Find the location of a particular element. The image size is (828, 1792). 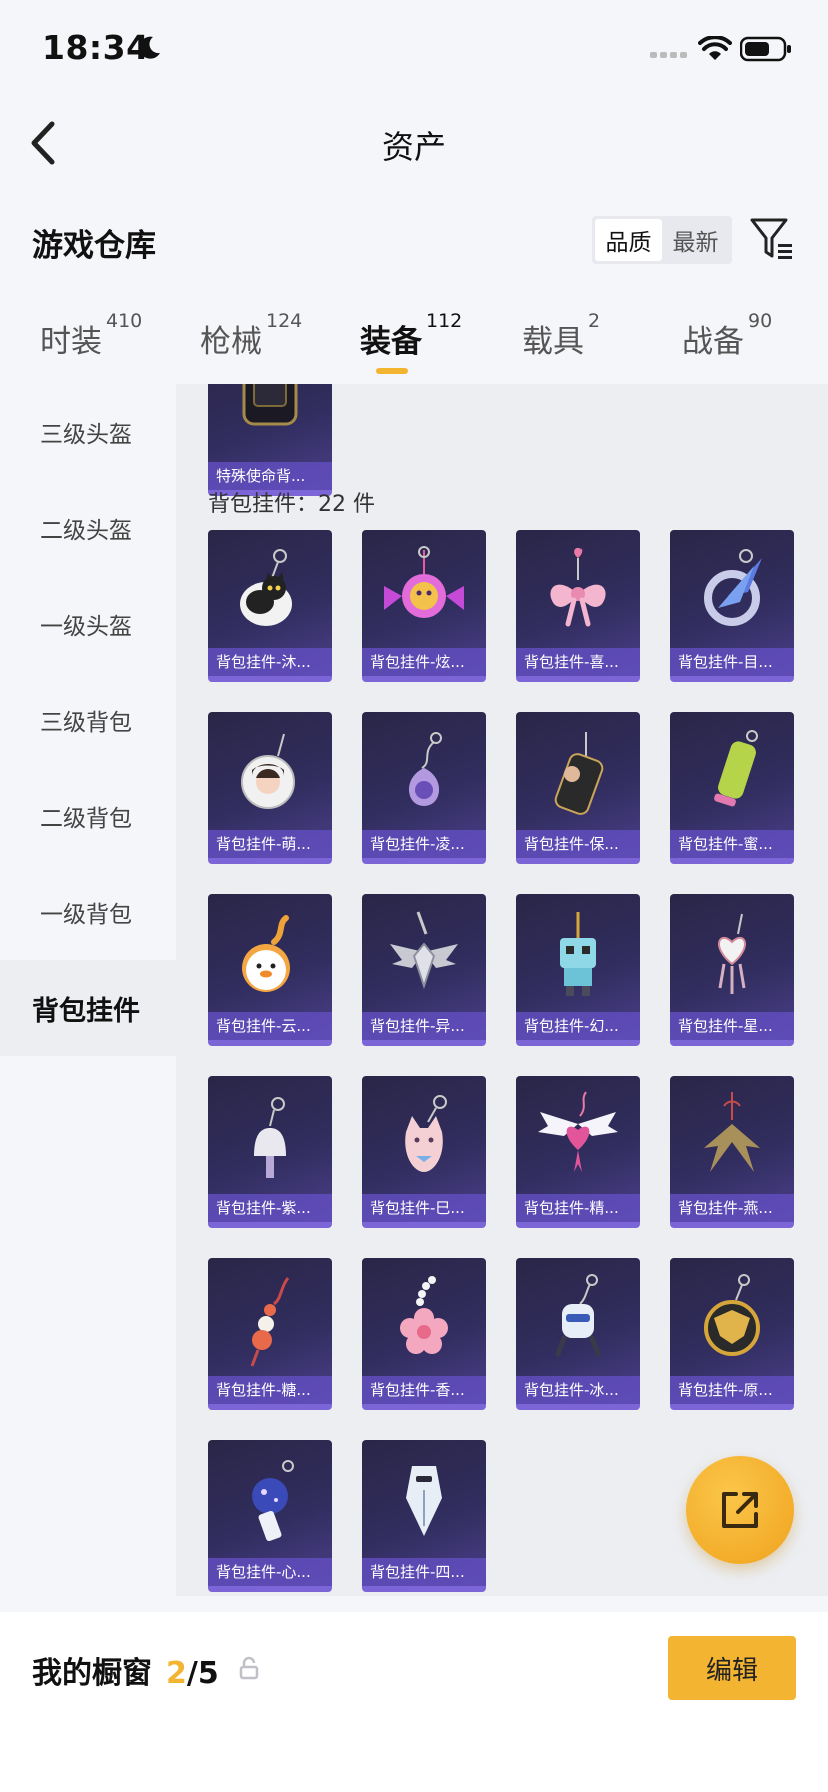

tab-count: 2 is located at coordinates (594, 321).